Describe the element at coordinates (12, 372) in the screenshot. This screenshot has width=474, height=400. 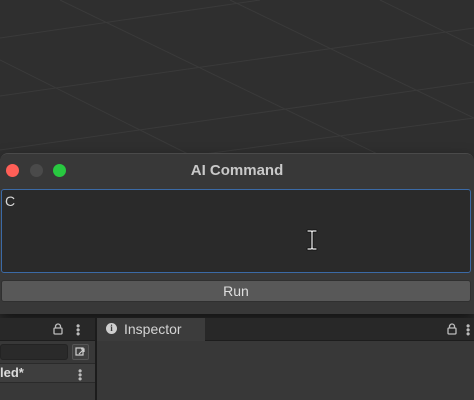
I see `scene-row-label: led*` at that location.